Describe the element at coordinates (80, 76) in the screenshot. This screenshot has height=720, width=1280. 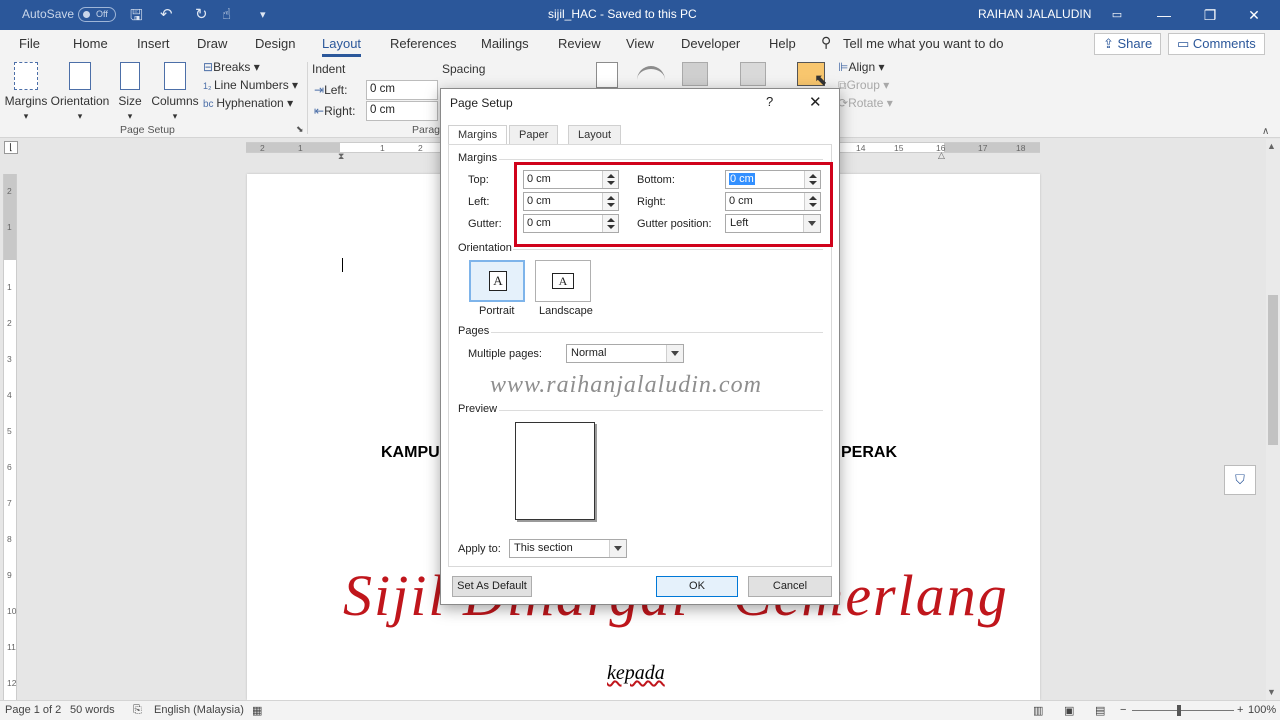
I see `orientation-icon` at that location.